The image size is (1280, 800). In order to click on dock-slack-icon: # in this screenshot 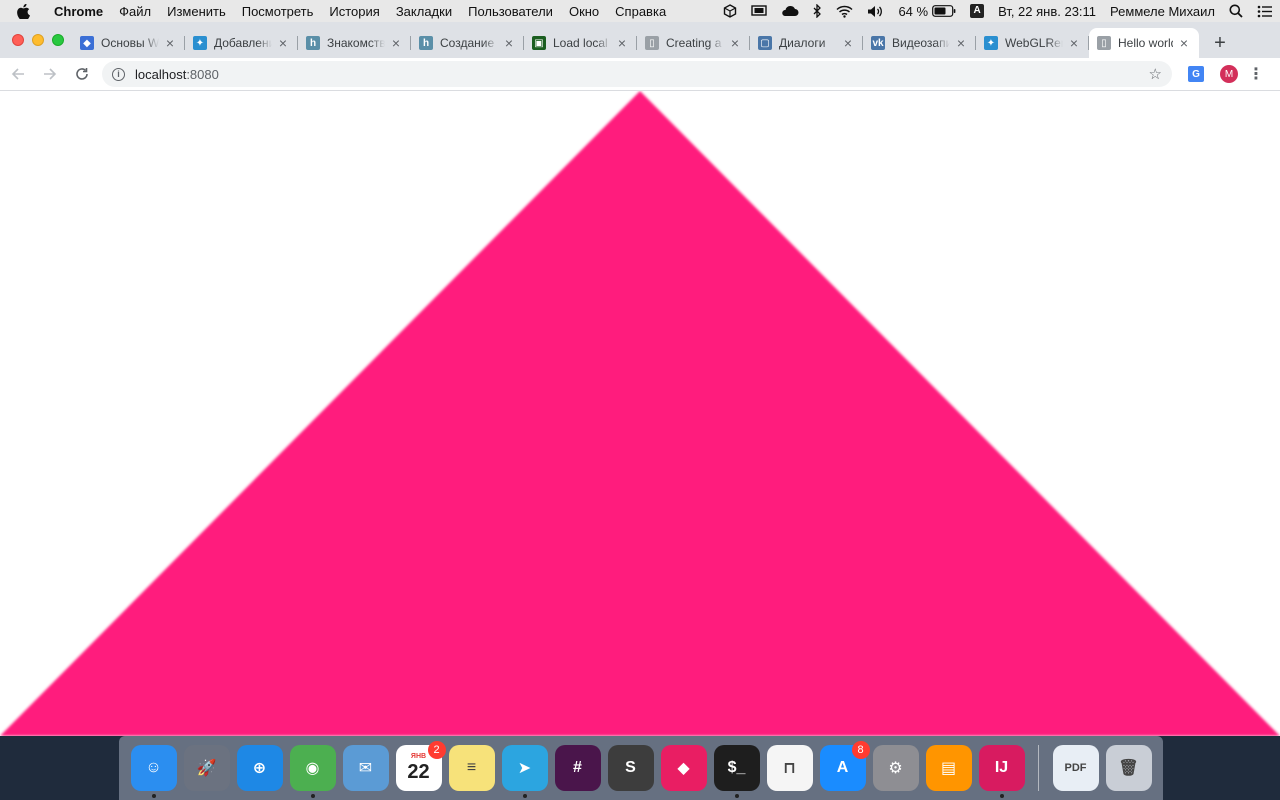, I will do `click(577, 768)`.